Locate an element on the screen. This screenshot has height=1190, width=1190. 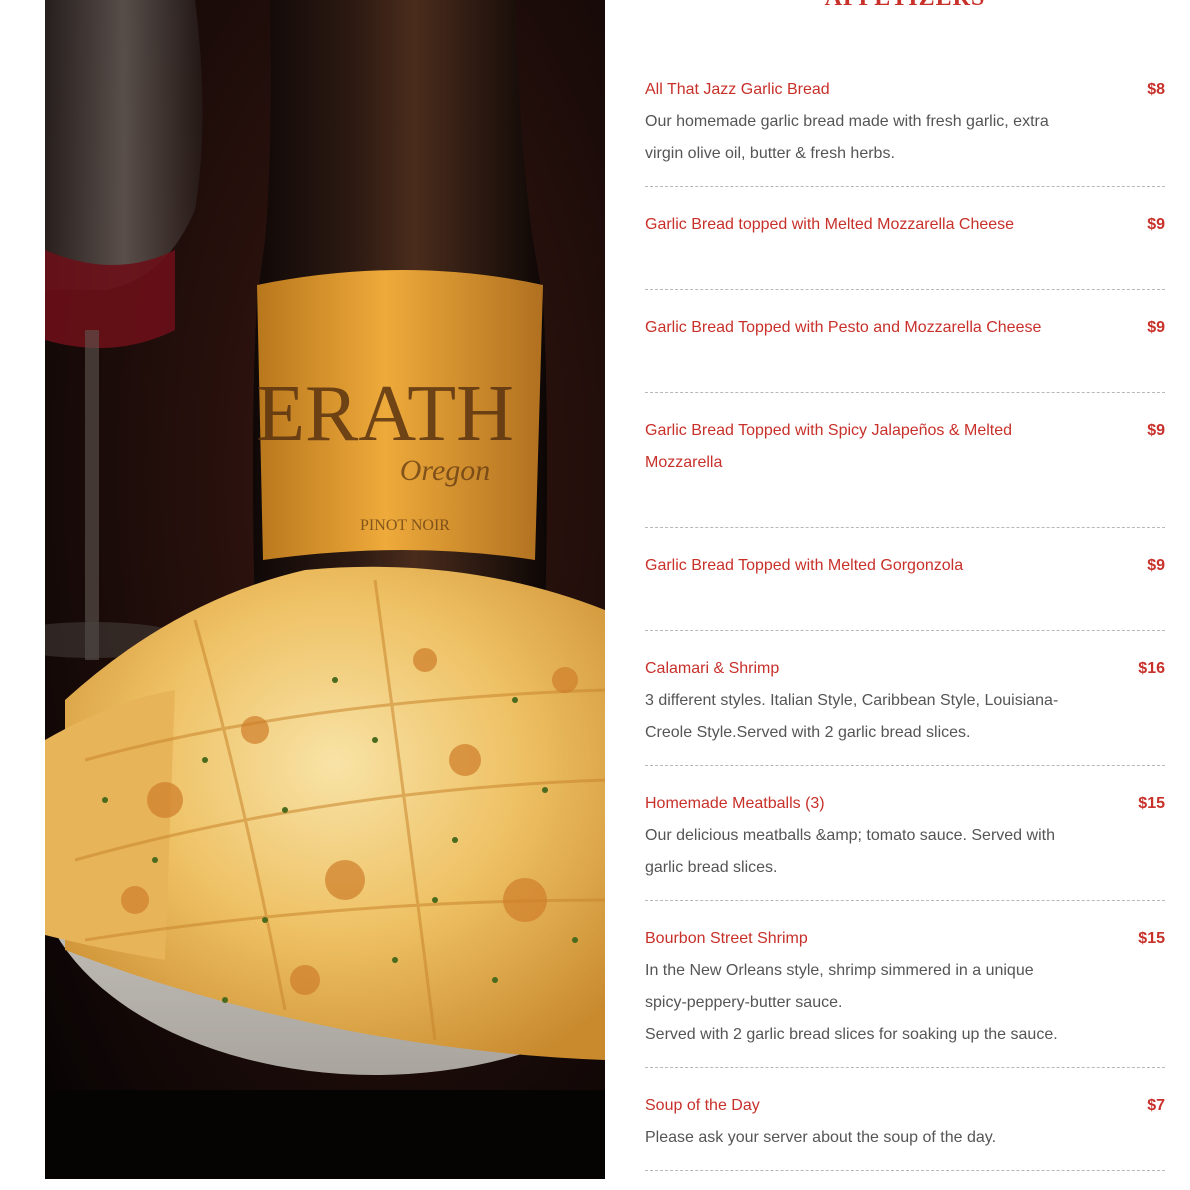
menu-item-header: Bourbon Street Shrimp $15 is located at coordinates (905, 939).